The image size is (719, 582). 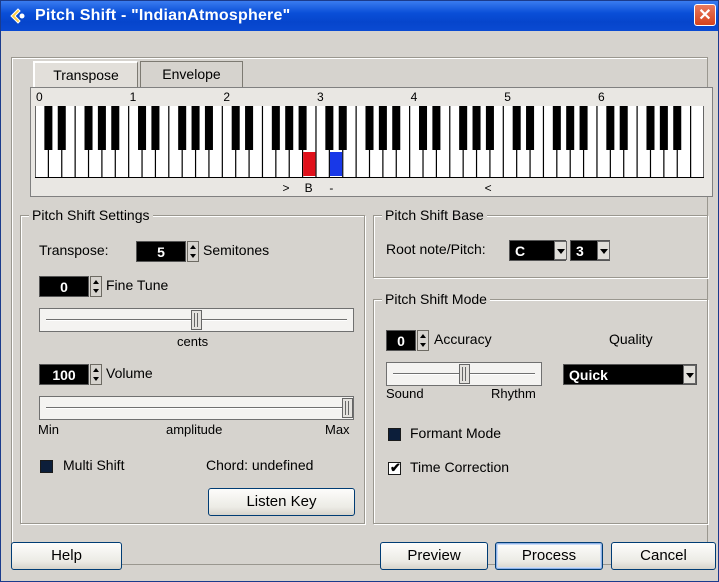 I want to click on accuracy-slider-thumb, so click(x=464, y=374).